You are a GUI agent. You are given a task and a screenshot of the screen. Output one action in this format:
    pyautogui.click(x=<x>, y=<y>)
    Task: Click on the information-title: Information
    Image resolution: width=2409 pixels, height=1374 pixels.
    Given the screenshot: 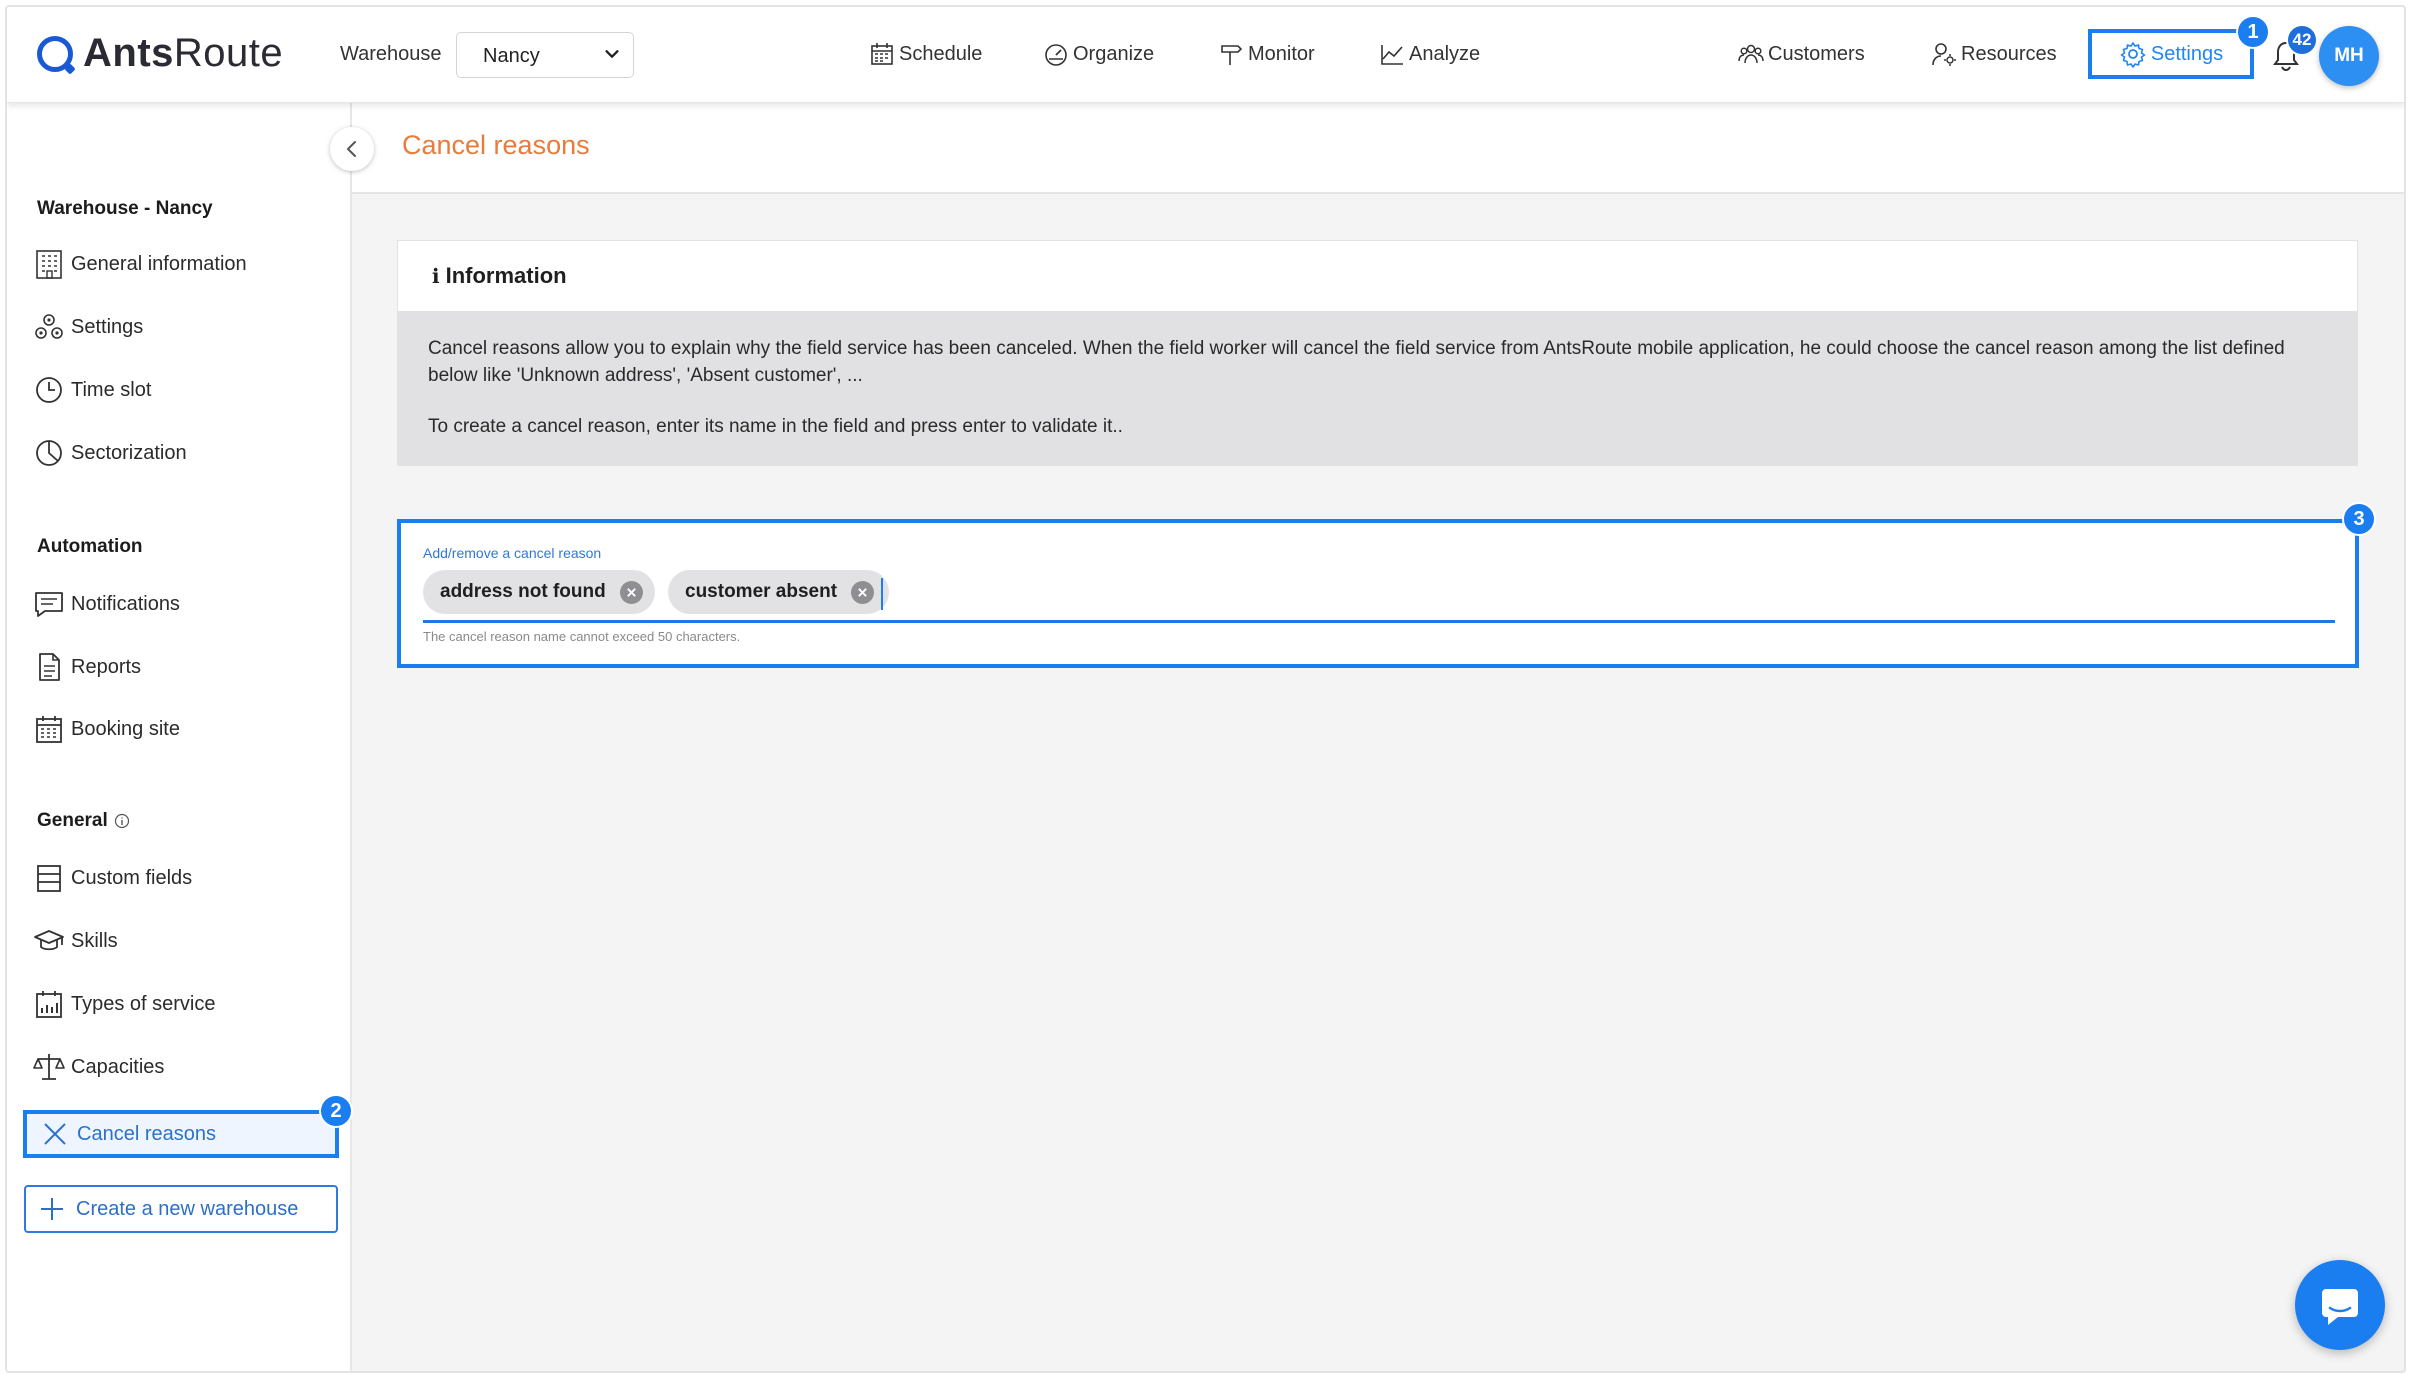 What is the action you would take?
    pyautogui.click(x=506, y=275)
    